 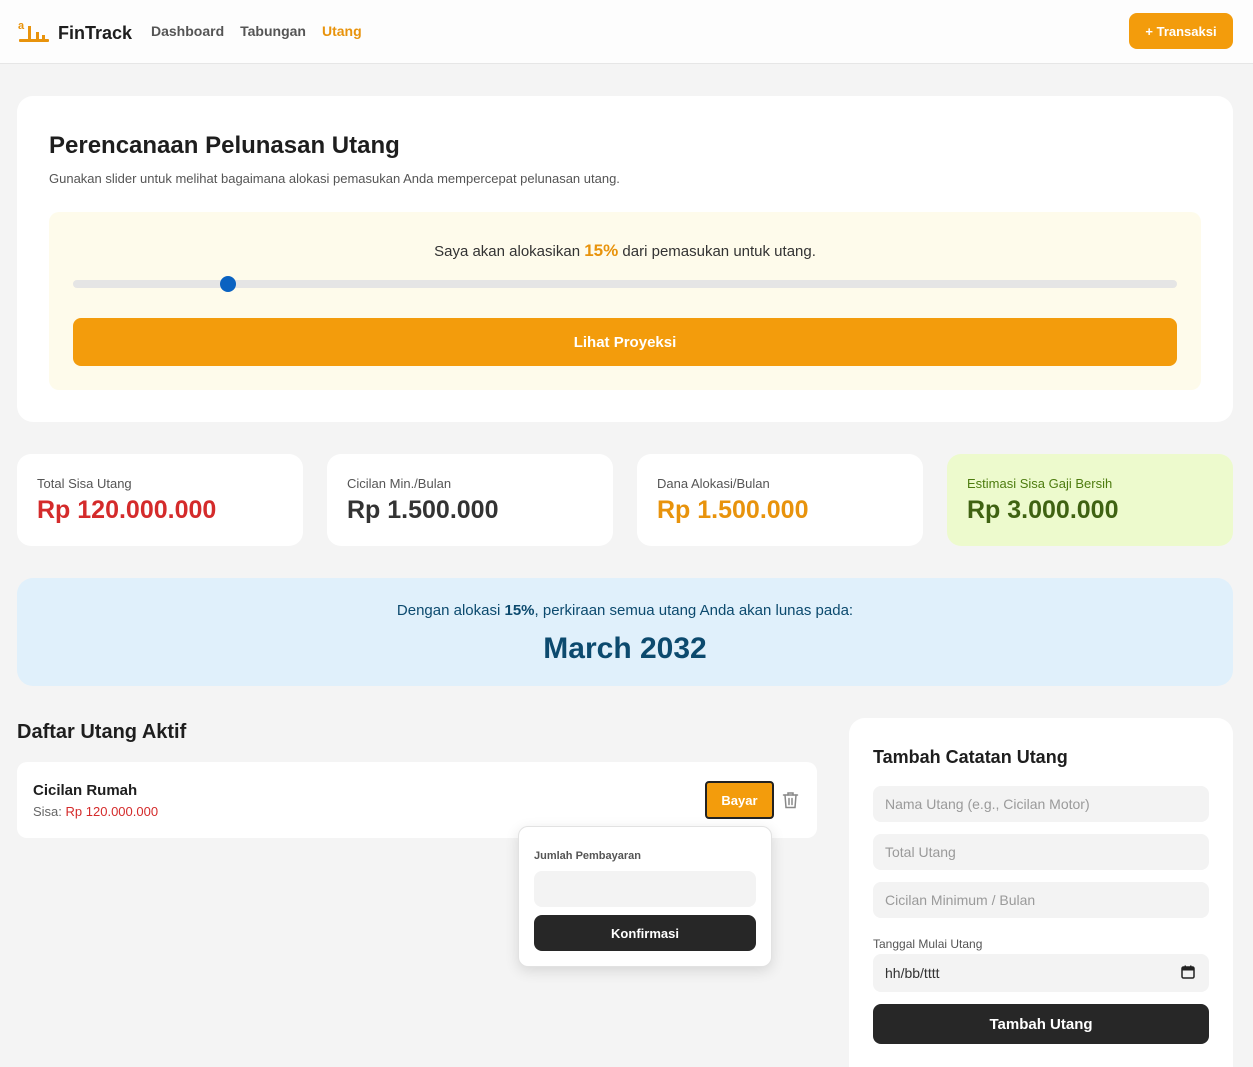 I want to click on fintrack-logo-icon: a, so click(x=34, y=33).